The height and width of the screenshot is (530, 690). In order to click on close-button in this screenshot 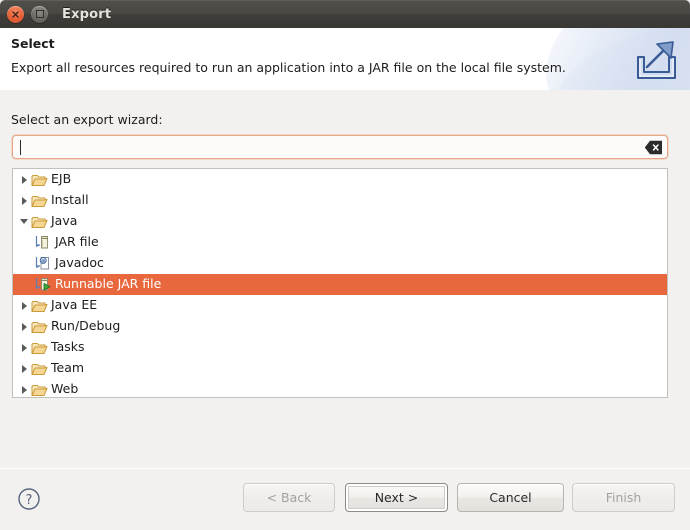, I will do `click(15, 14)`.